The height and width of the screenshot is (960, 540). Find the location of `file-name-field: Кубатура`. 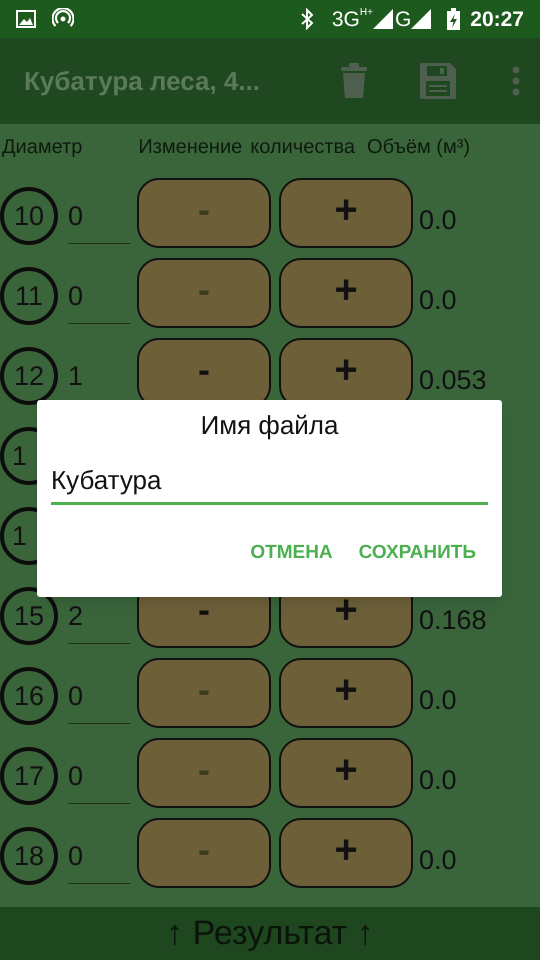

file-name-field: Кубатура is located at coordinates (269, 482).